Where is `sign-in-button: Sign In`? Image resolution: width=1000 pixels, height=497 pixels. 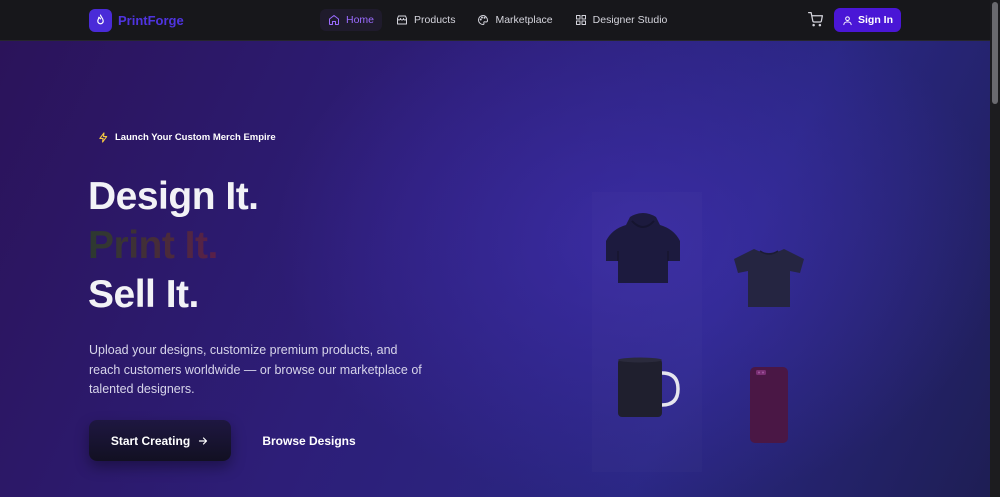
sign-in-button: Sign In is located at coordinates (867, 20).